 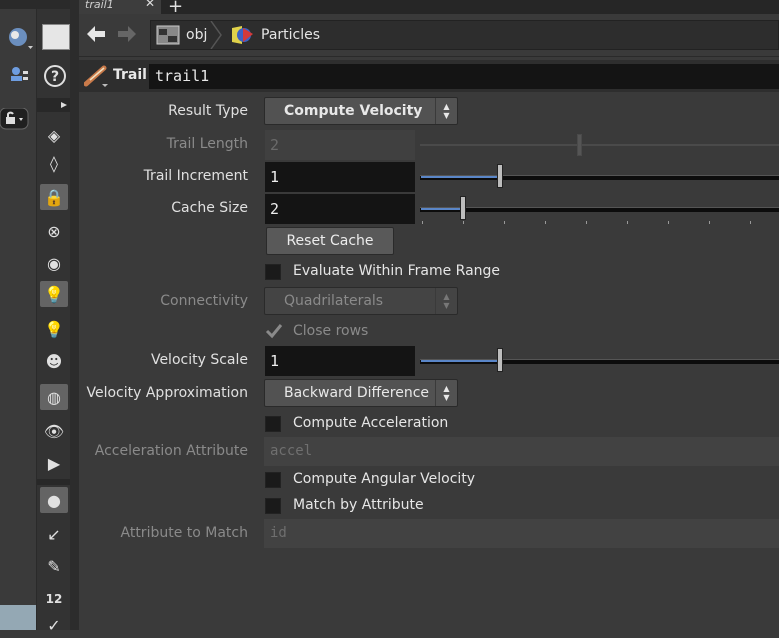 What do you see at coordinates (334, 301) in the screenshot?
I see `connectivity-value: Quadrilaterals` at bounding box center [334, 301].